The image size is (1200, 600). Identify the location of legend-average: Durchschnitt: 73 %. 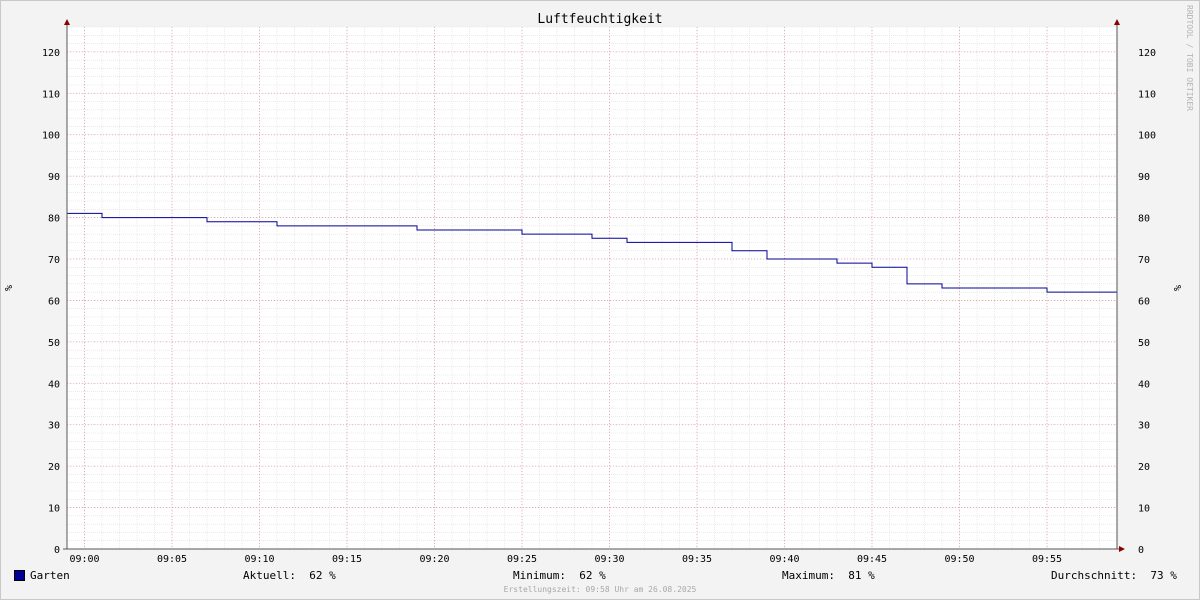
(1114, 576).